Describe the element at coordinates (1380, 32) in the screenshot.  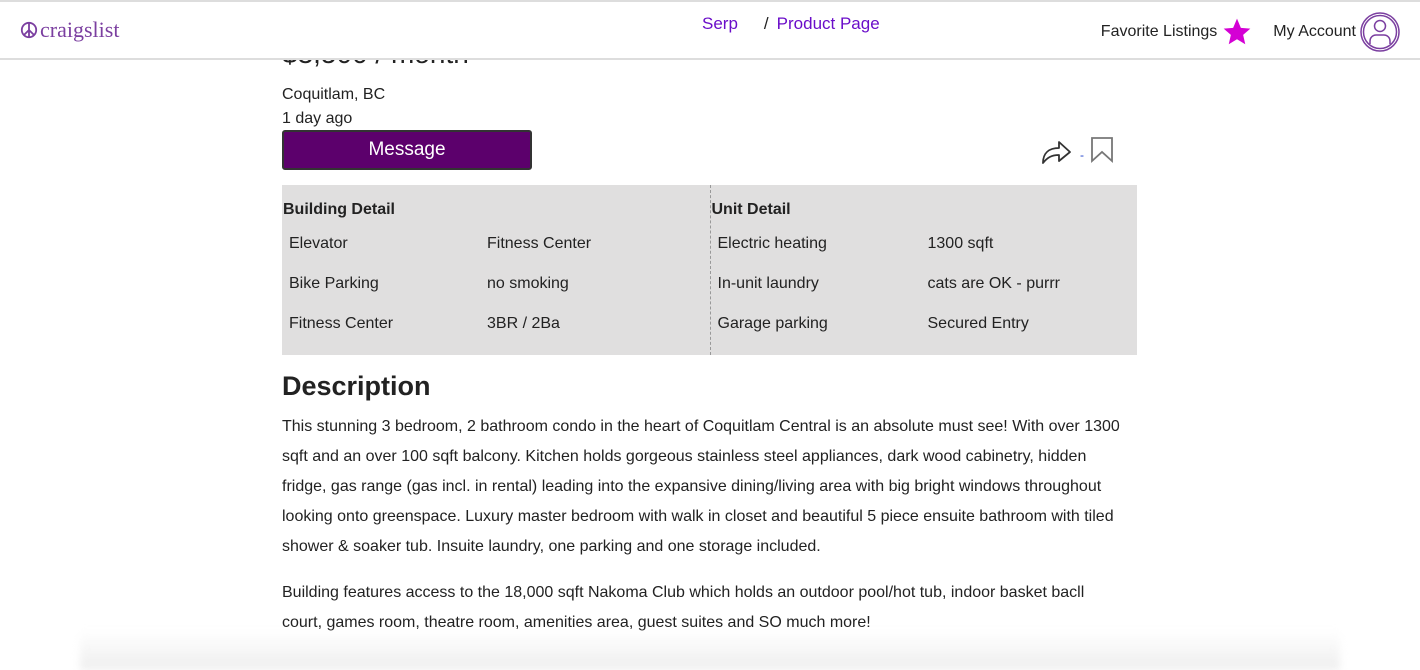
I see `user-avatar-icon` at that location.